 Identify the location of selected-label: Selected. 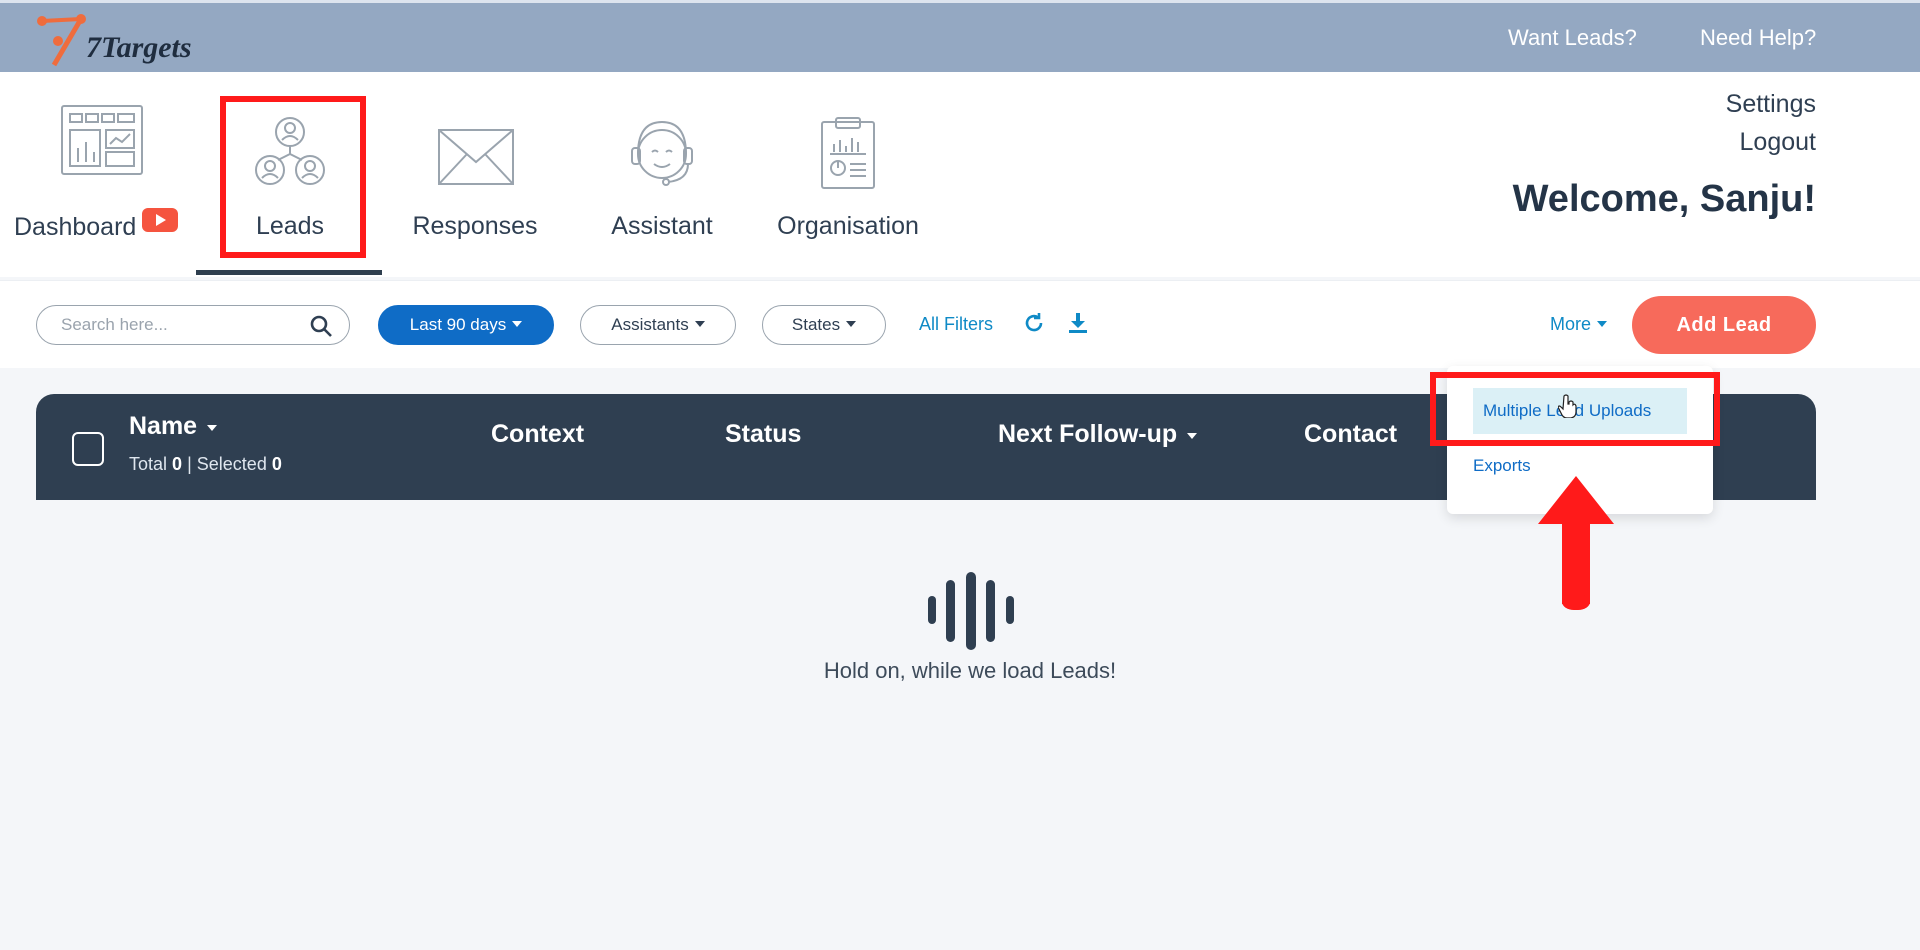
(231, 464).